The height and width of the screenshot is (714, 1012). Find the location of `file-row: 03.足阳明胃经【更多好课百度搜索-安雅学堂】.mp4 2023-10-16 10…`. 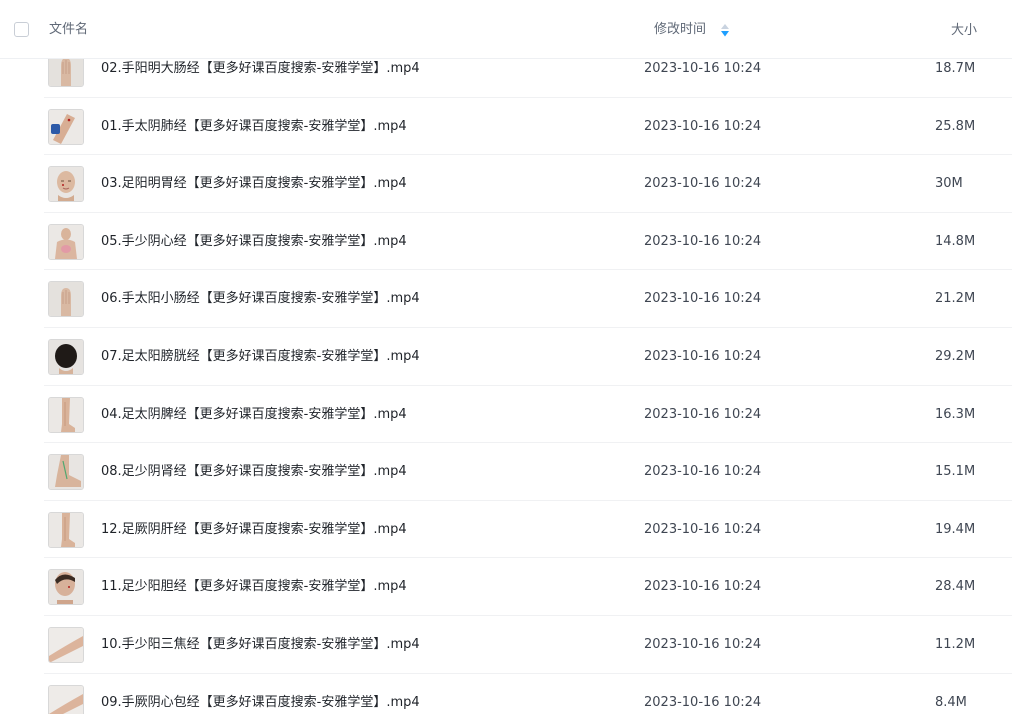

file-row: 03.足阳明胃经【更多好课百度搜索-安雅学堂】.mp4 2023-10-16 10… is located at coordinates (528, 184).